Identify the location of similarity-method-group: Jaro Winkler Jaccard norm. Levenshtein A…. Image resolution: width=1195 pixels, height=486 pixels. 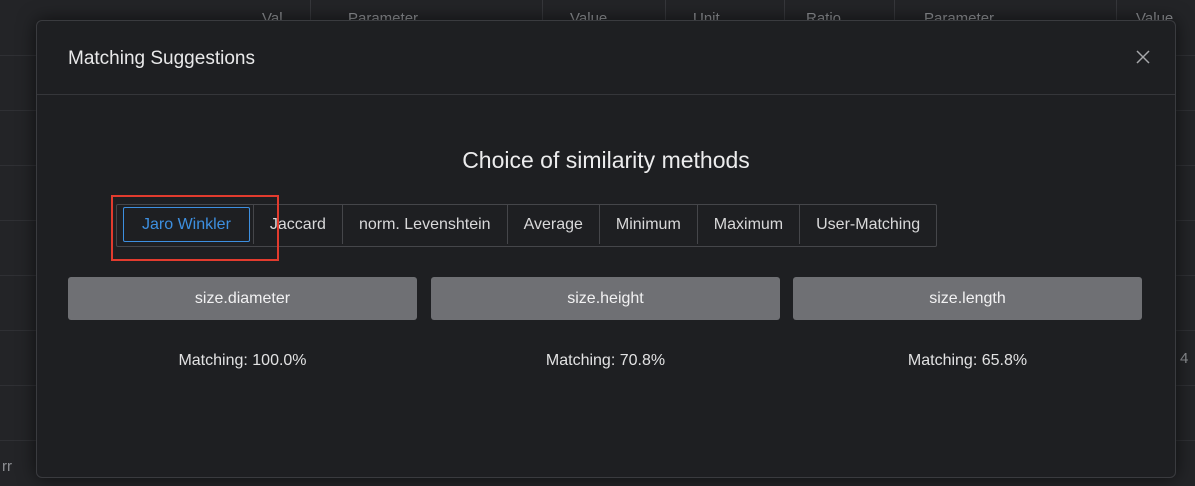
(527, 225).